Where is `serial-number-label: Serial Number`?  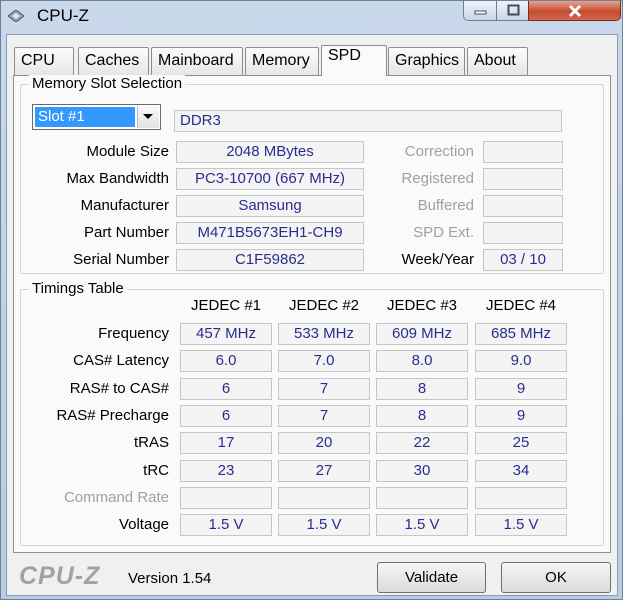
serial-number-label: Serial Number is located at coordinates (121, 259).